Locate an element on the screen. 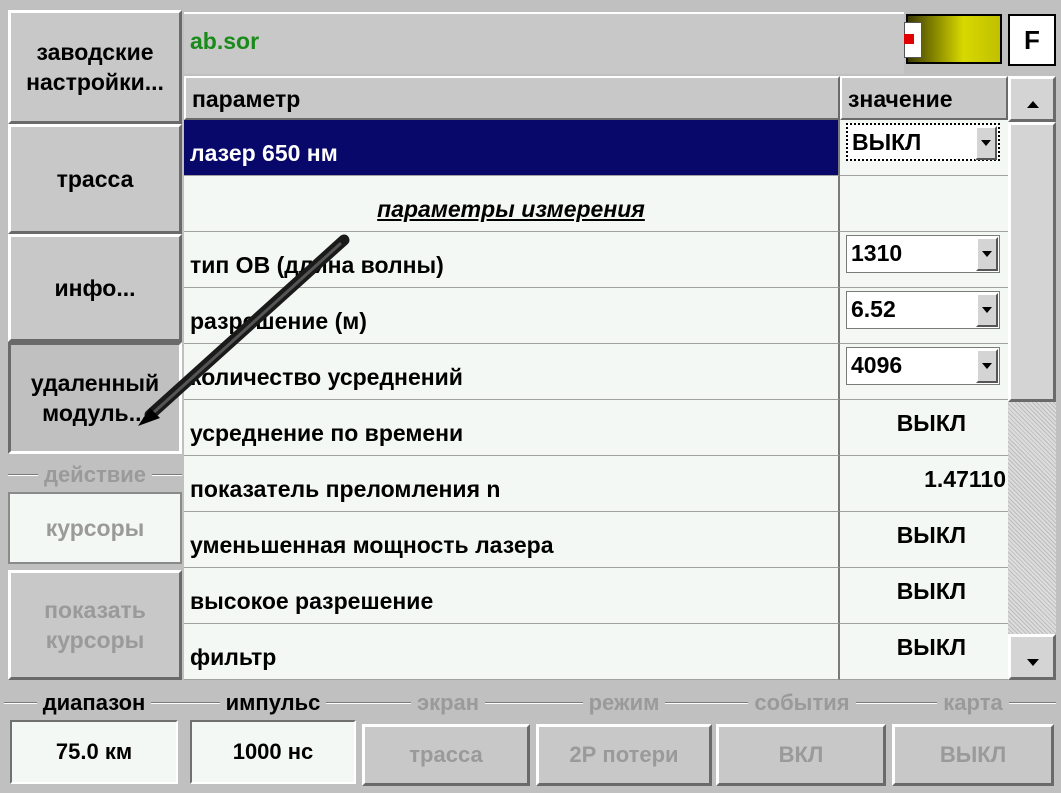 This screenshot has width=1061, height=793. scroll-down-button is located at coordinates (1032, 657).